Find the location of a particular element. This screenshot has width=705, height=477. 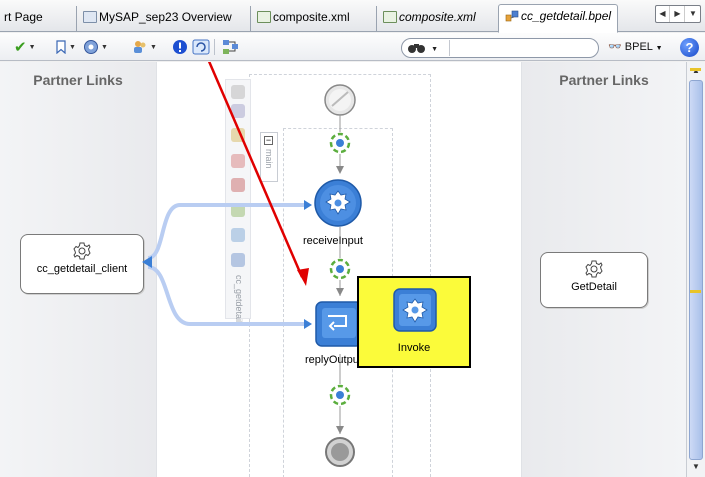

validate-button: ✔ ▼ is located at coordinates (25, 47).